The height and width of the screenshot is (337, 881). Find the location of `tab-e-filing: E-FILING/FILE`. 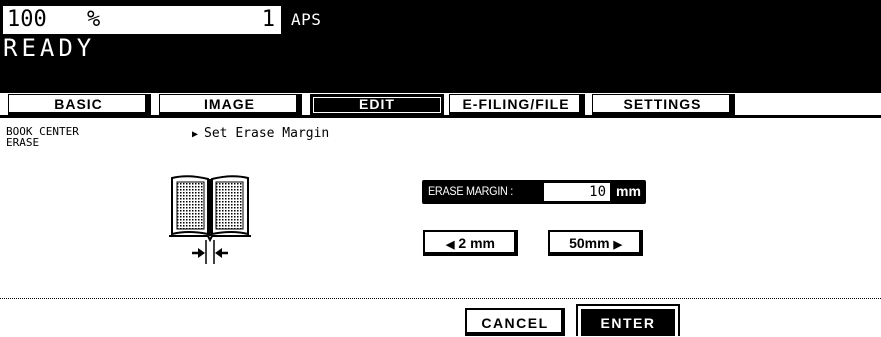

tab-e-filing: E-FILING/FILE is located at coordinates (516, 105).